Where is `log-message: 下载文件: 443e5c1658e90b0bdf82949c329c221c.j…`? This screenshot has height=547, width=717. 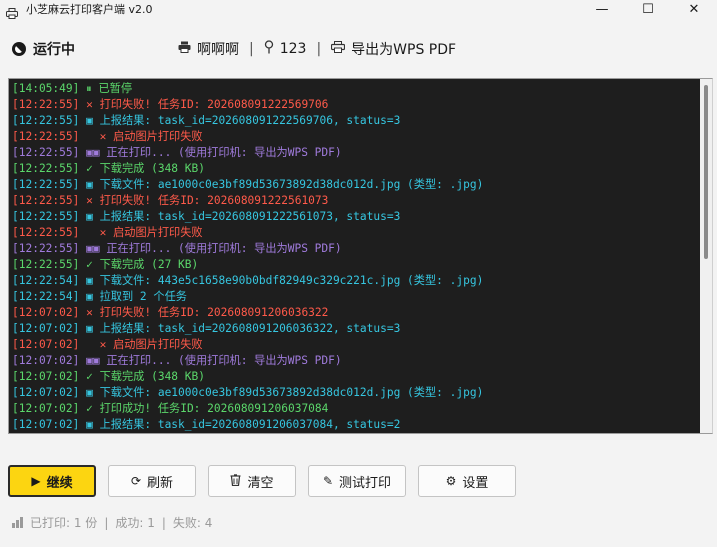
log-message: 下载文件: 443e5c1658e90b0bdf82949c329c221c.j… is located at coordinates (291, 280).